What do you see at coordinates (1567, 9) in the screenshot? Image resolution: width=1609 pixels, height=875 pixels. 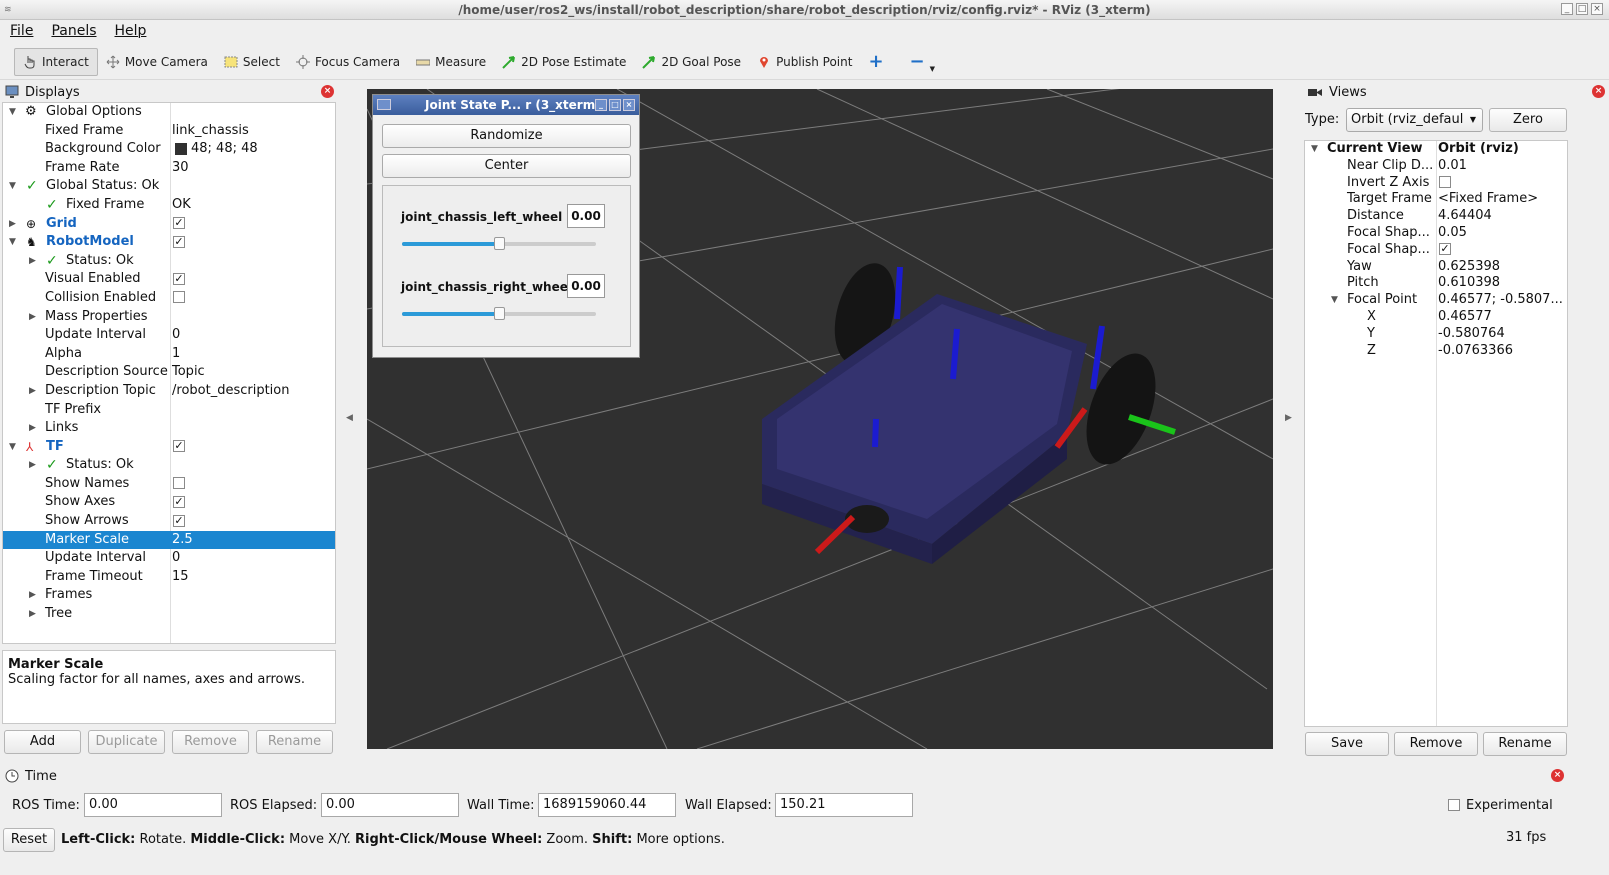 I see `minimize-window-icon: _` at bounding box center [1567, 9].